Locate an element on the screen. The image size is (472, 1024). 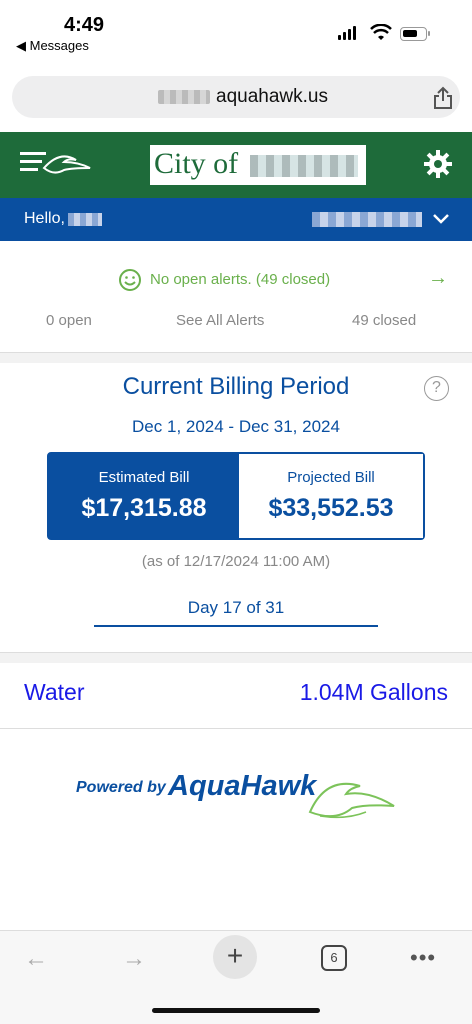
billing-title: Current Billing Period is located at coordinates (236, 386).